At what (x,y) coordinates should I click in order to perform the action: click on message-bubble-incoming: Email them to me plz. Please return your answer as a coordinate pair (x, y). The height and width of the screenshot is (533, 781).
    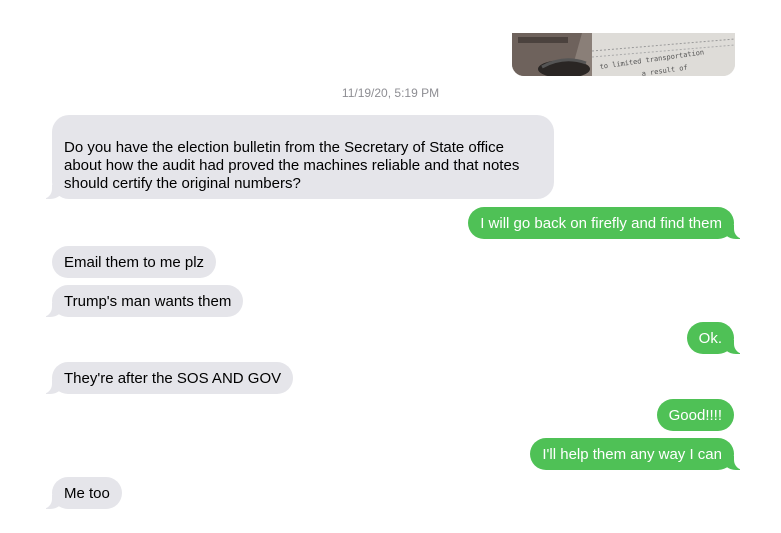
    Looking at the image, I should click on (134, 262).